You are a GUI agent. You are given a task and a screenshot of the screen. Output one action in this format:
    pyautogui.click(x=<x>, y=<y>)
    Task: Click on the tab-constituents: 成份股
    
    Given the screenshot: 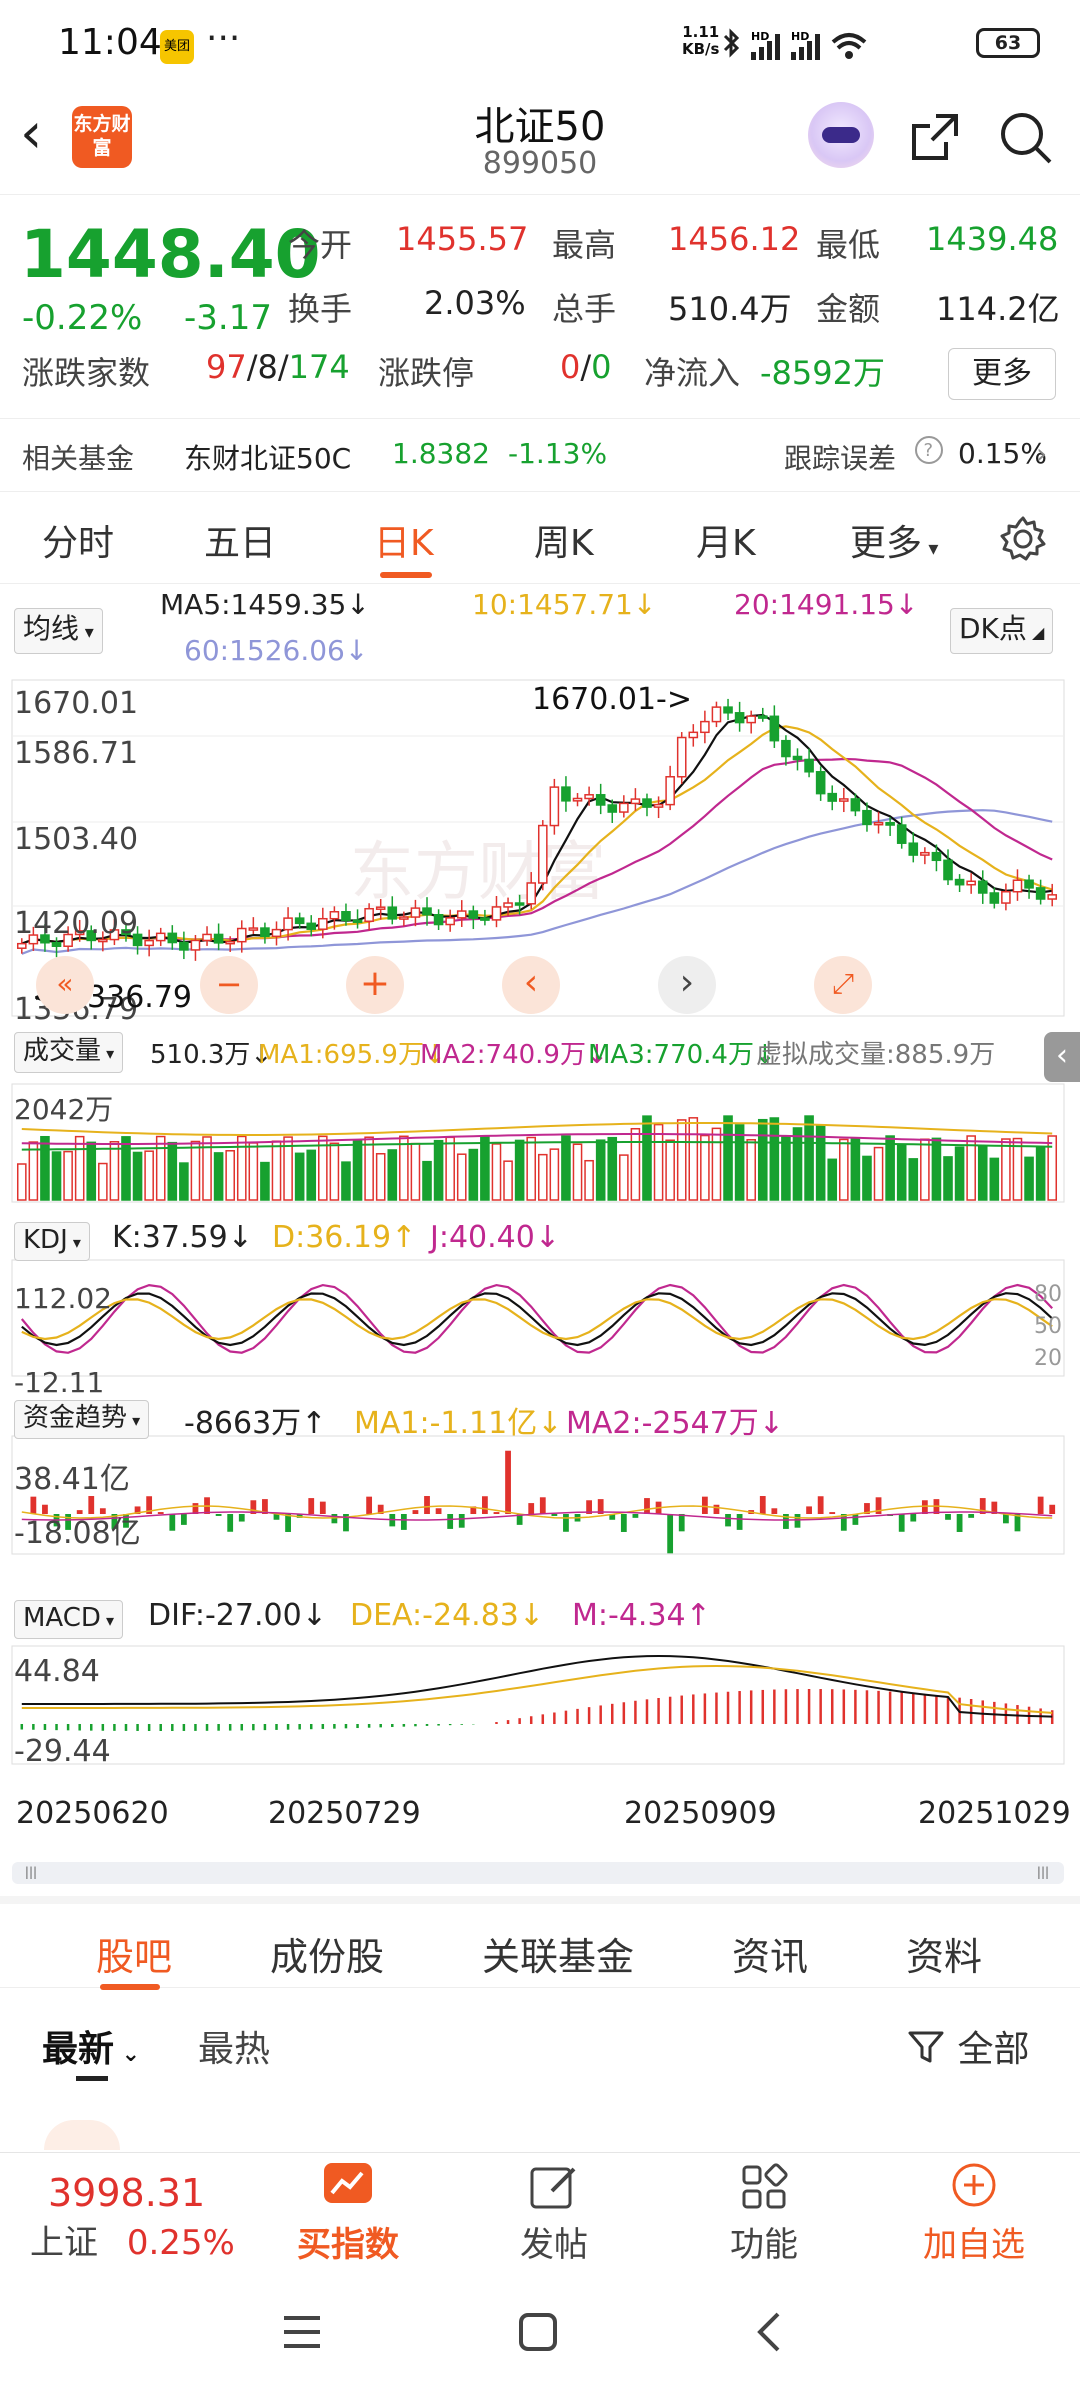 What is the action you would take?
    pyautogui.click(x=327, y=1953)
    